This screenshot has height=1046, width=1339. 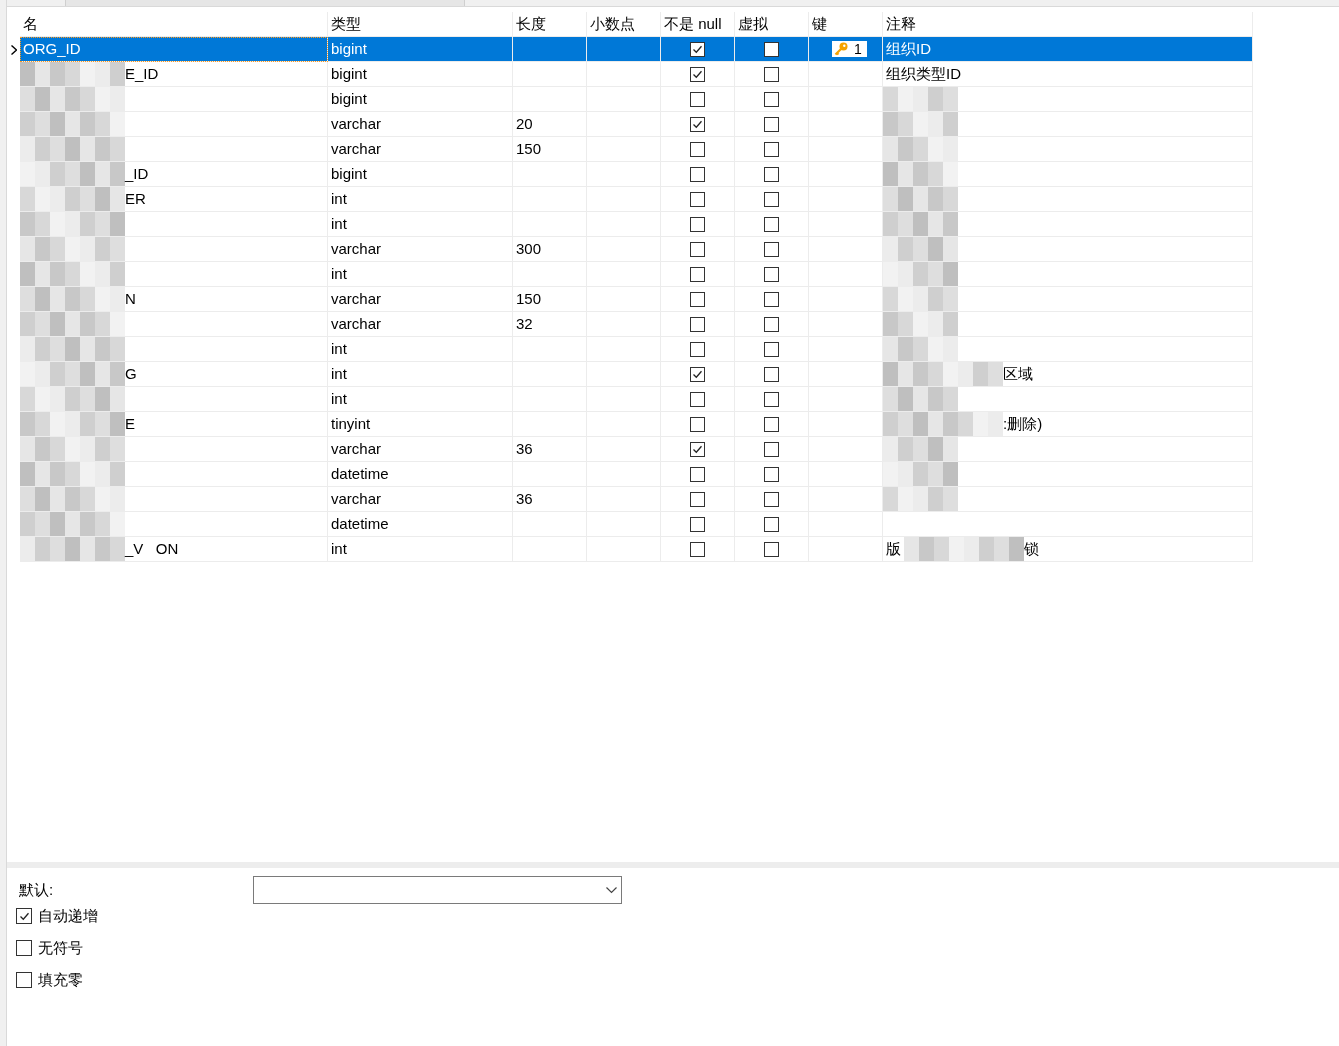 What do you see at coordinates (611, 890) in the screenshot?
I see `chevron-down-icon` at bounding box center [611, 890].